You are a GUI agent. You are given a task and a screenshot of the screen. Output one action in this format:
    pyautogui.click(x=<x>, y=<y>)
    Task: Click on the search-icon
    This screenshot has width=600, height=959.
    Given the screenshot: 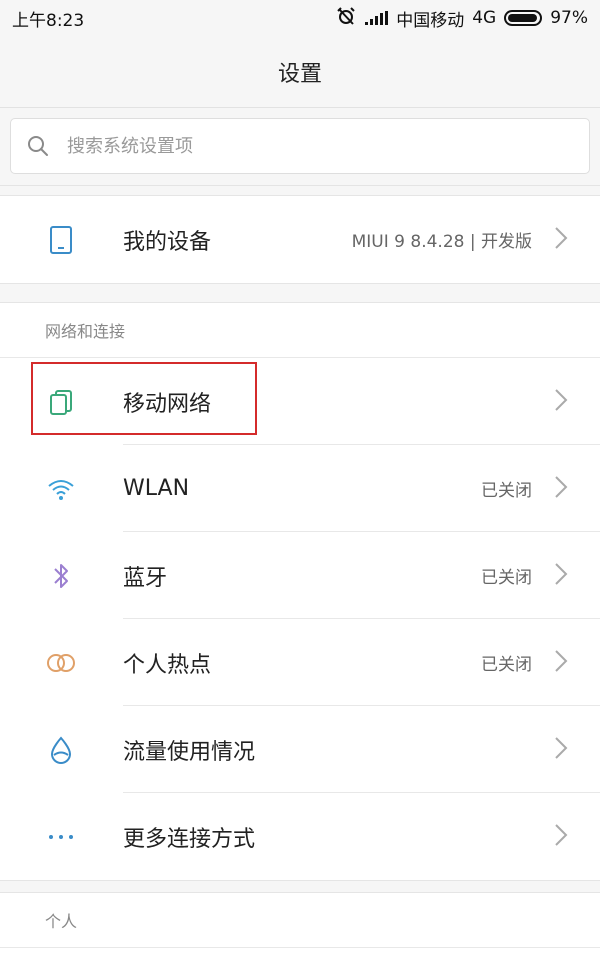 What is the action you would take?
    pyautogui.click(x=38, y=146)
    